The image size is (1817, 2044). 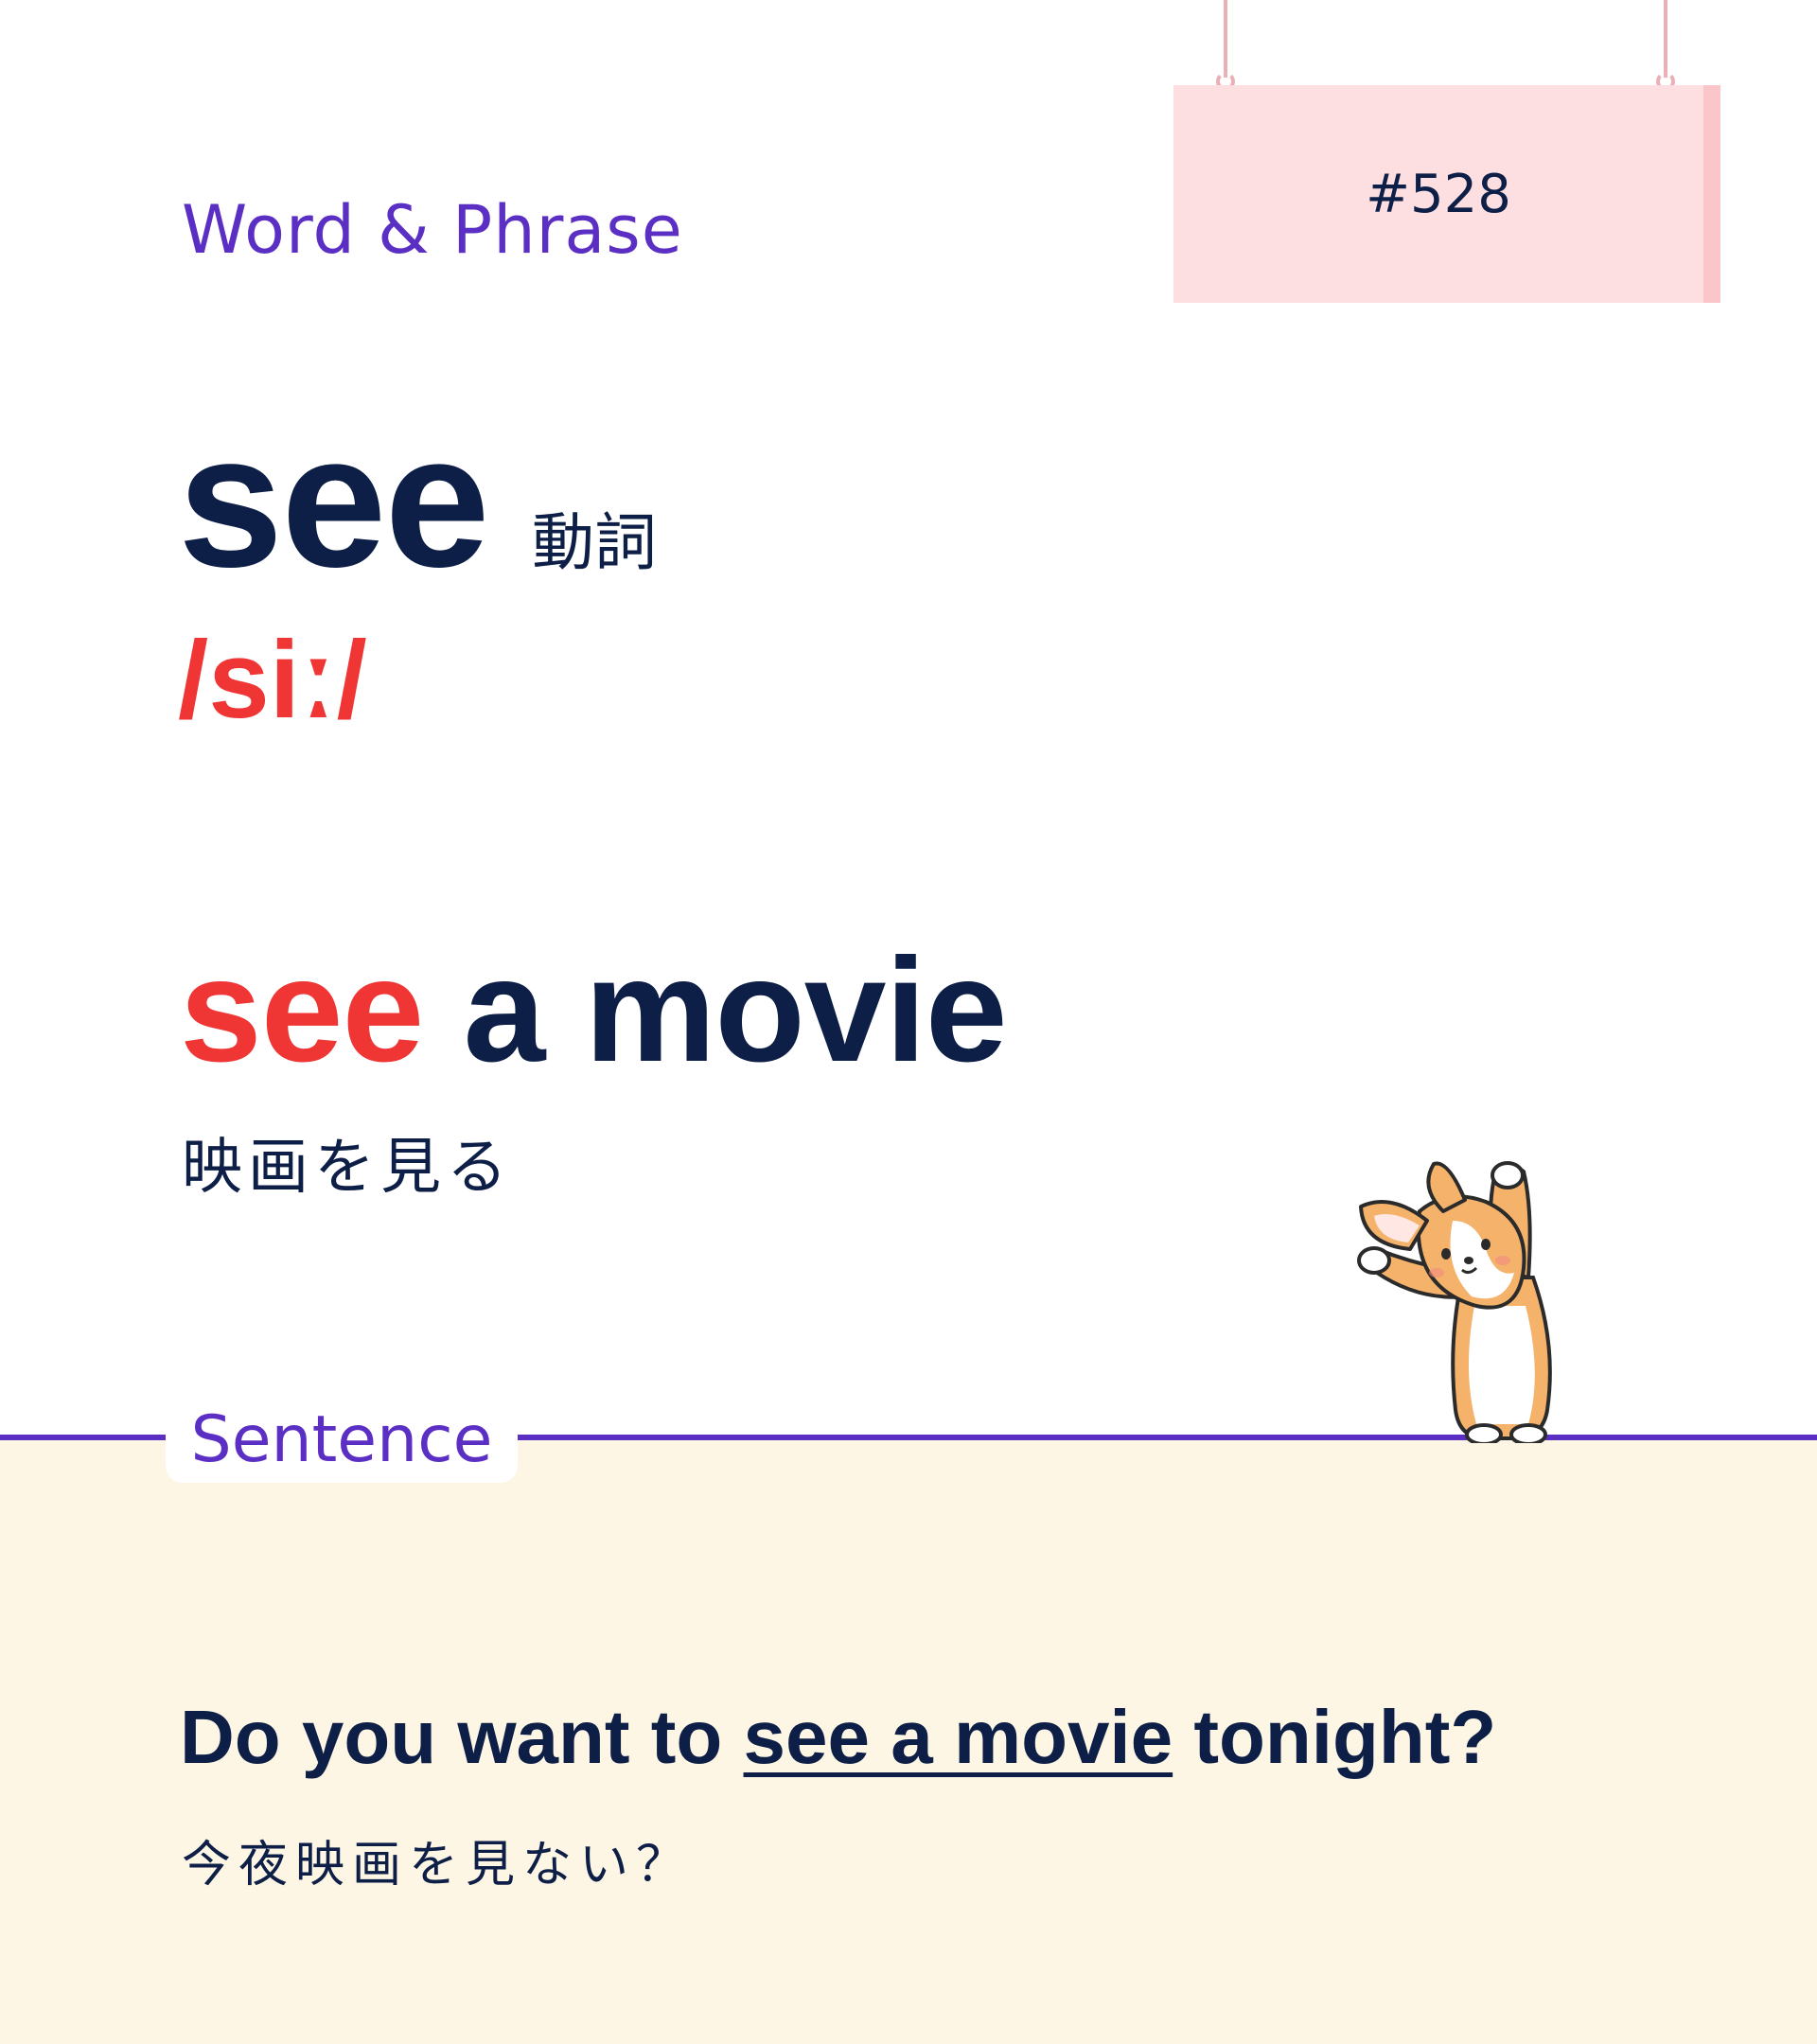 I want to click on sentence-translation: 今夜映画を見ない？, so click(x=438, y=1865).